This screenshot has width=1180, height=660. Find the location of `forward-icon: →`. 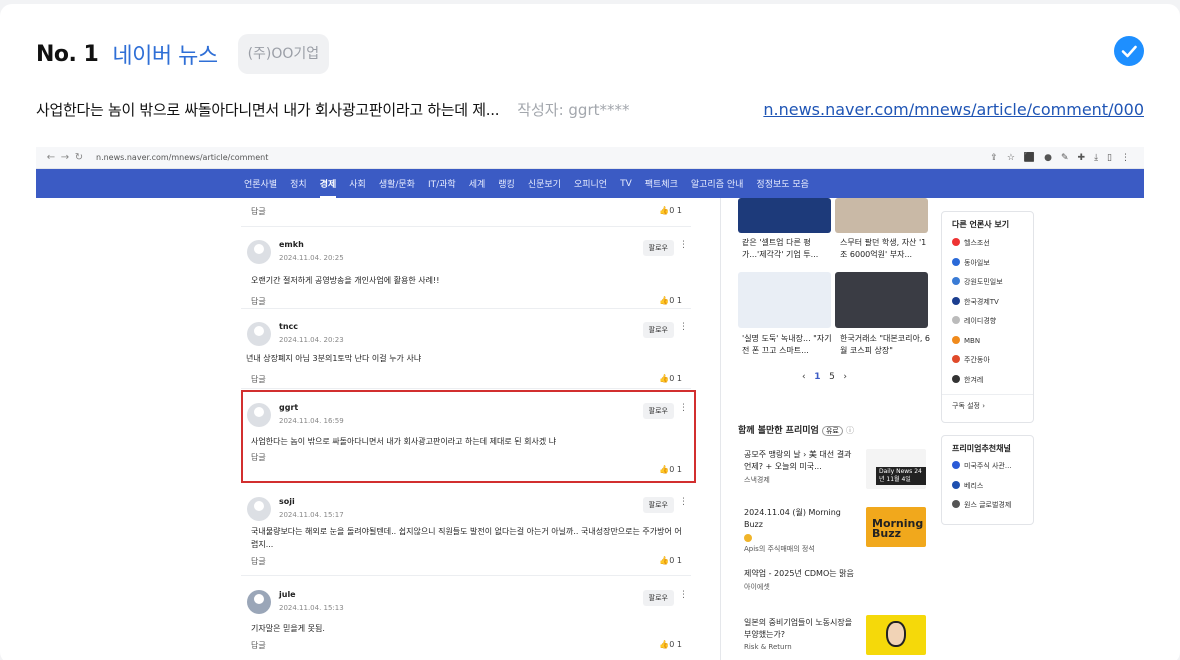

forward-icon: → is located at coordinates (65, 157).